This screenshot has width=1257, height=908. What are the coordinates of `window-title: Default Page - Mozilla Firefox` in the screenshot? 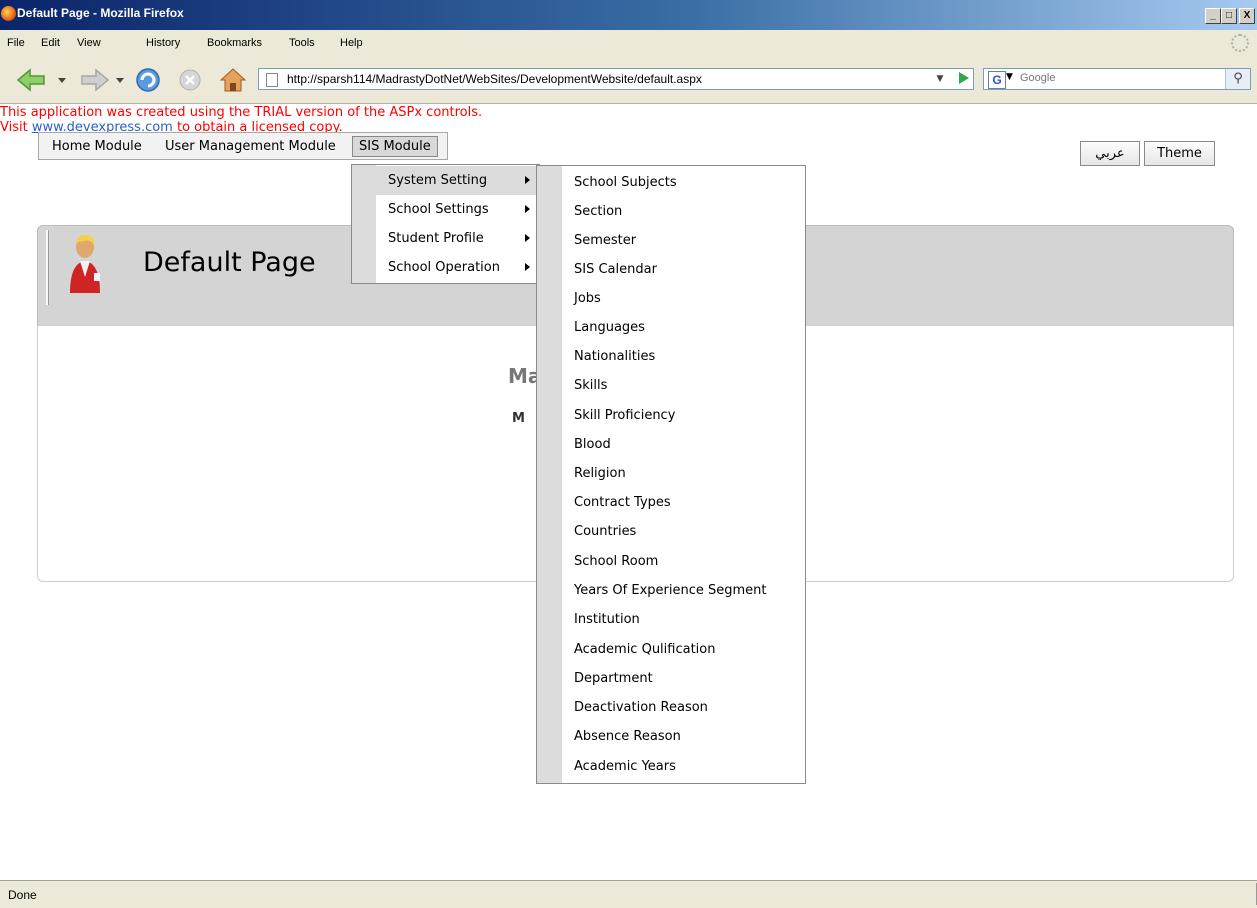 It's located at (100, 13).